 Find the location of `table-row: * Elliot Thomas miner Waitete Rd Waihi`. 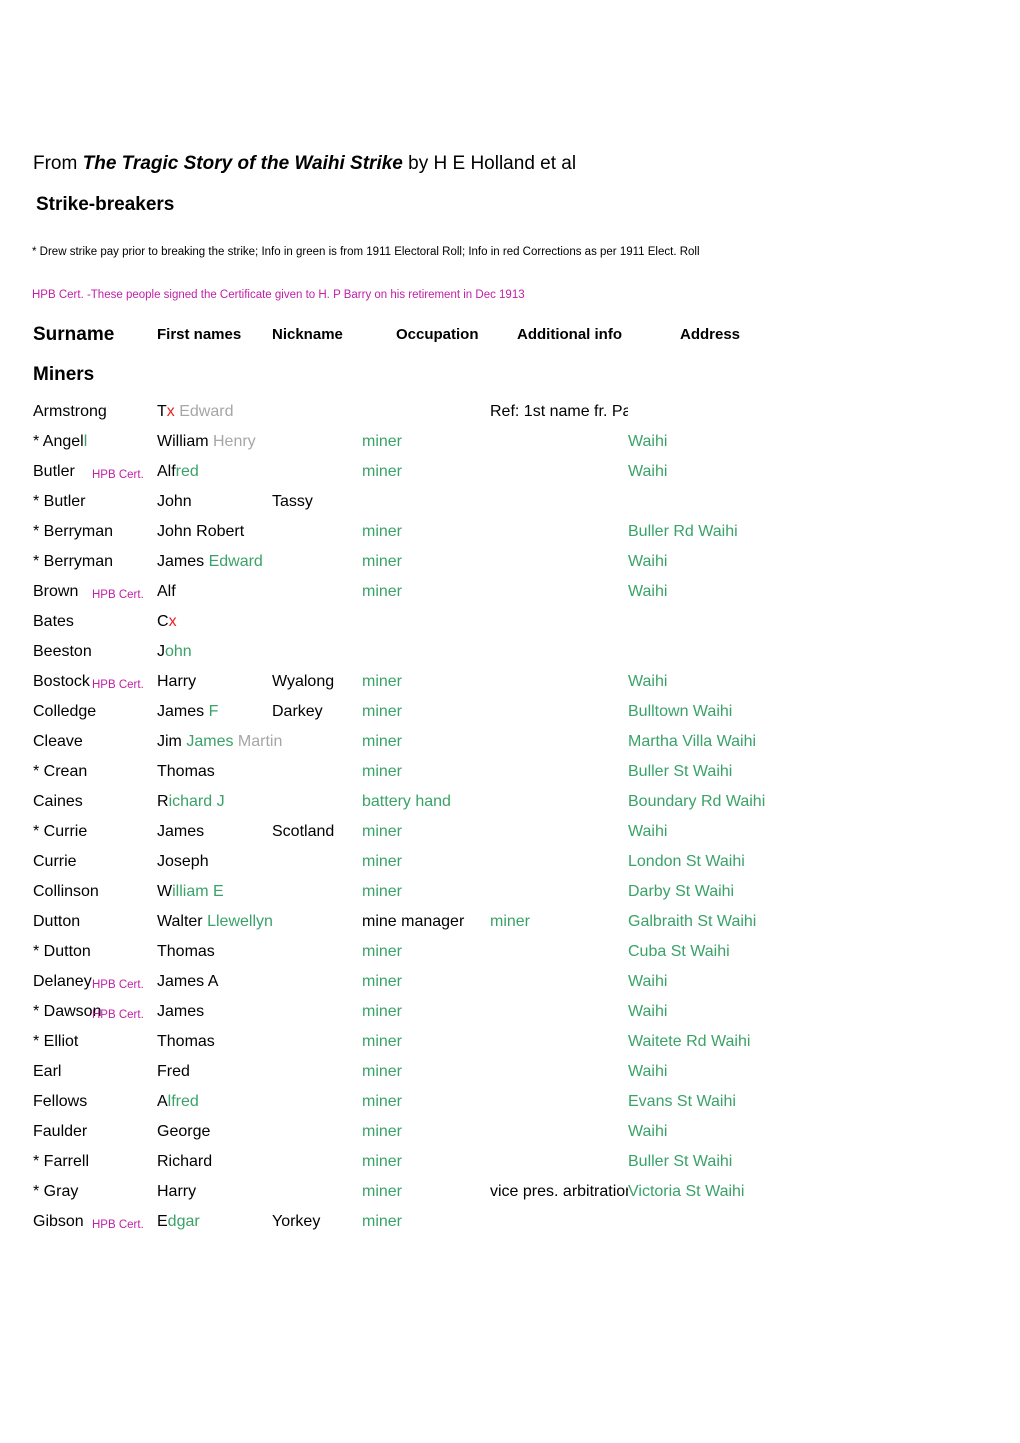

table-row: * Elliot Thomas miner Waitete Rd Waihi is located at coordinates (510, 1047).